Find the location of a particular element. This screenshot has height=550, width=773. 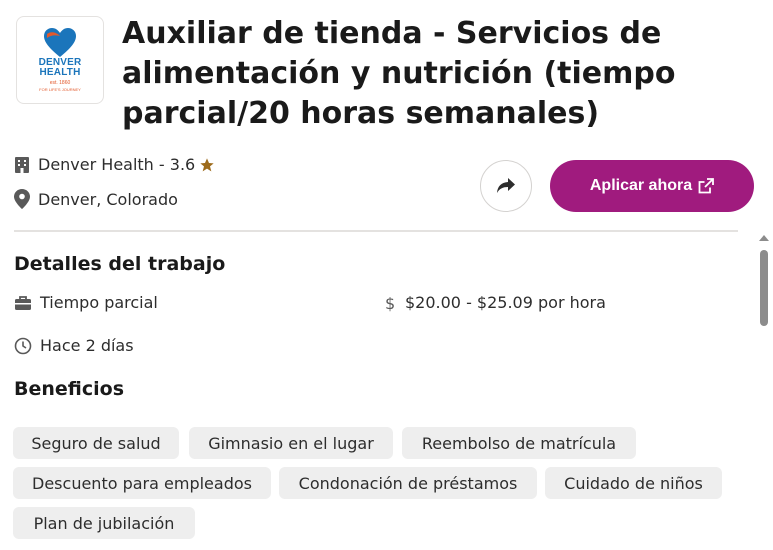

logo-tagline: FOR LIFE'S JOURNEY is located at coordinates (60, 89).